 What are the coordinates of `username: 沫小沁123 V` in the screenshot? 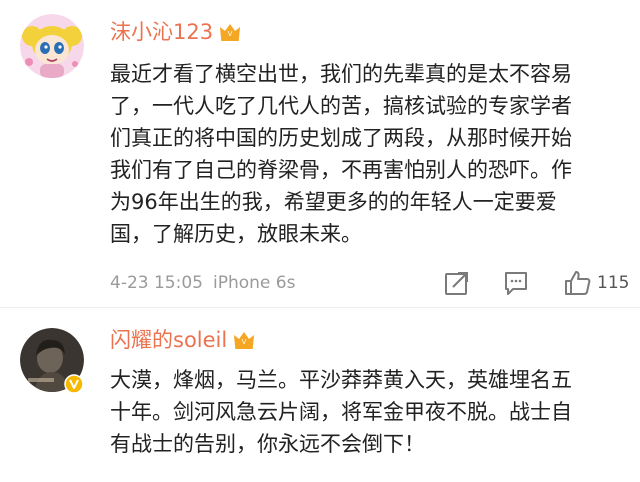 It's located at (175, 33).